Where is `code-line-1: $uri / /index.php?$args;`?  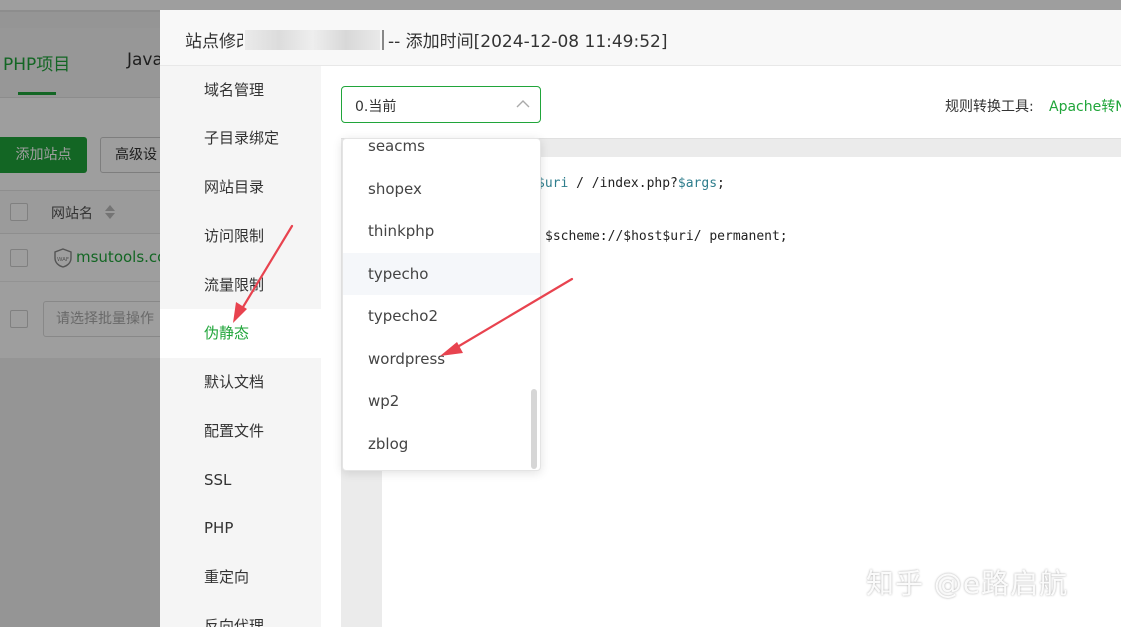 code-line-1: $uri / /index.php?$args; is located at coordinates (631, 183).